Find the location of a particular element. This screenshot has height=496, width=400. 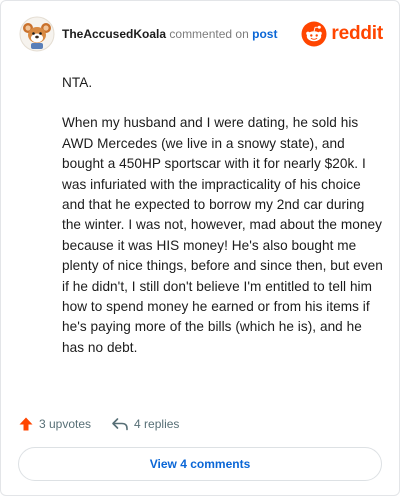

replies-button: 4 replies is located at coordinates (145, 424).